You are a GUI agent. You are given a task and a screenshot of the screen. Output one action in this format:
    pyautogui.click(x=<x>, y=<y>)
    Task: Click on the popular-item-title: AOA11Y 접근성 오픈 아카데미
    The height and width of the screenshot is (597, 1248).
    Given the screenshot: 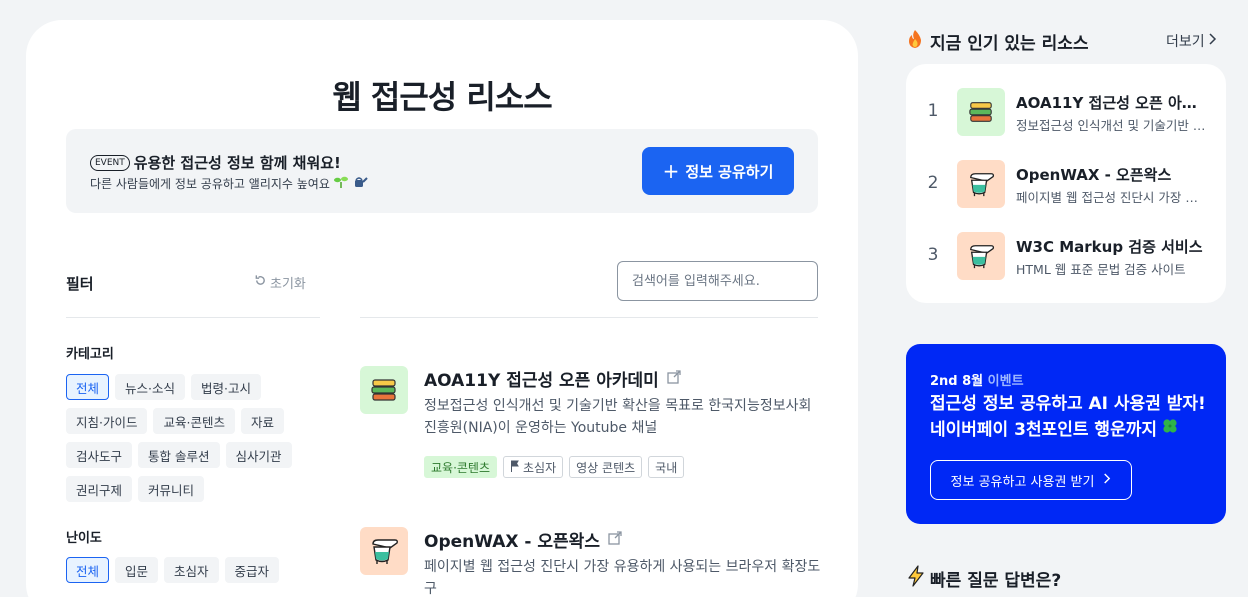 What is the action you would take?
    pyautogui.click(x=1111, y=103)
    